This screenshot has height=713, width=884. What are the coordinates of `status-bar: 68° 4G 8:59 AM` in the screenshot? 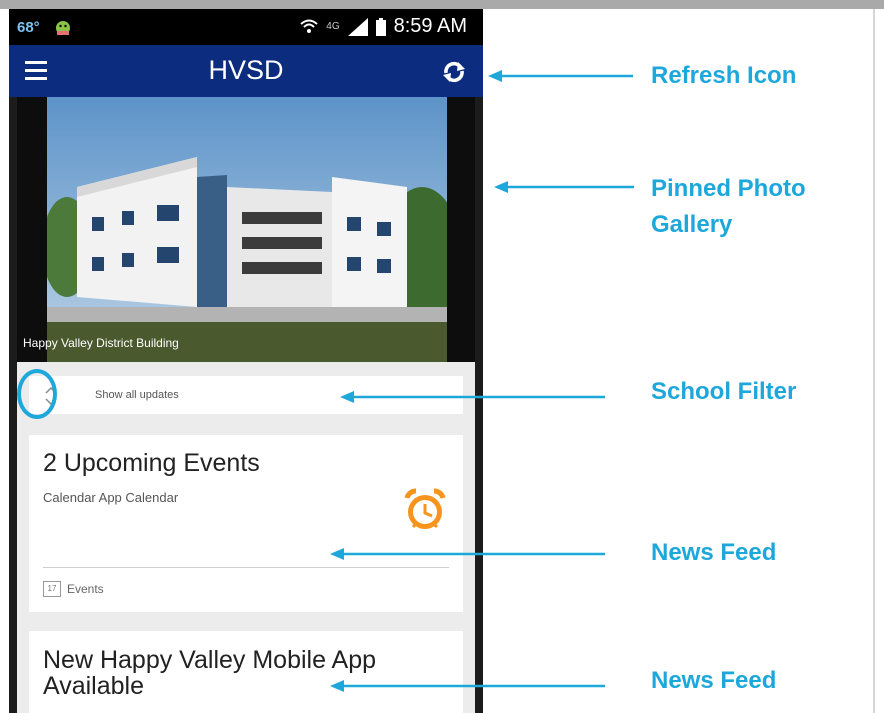 It's located at (246, 27).